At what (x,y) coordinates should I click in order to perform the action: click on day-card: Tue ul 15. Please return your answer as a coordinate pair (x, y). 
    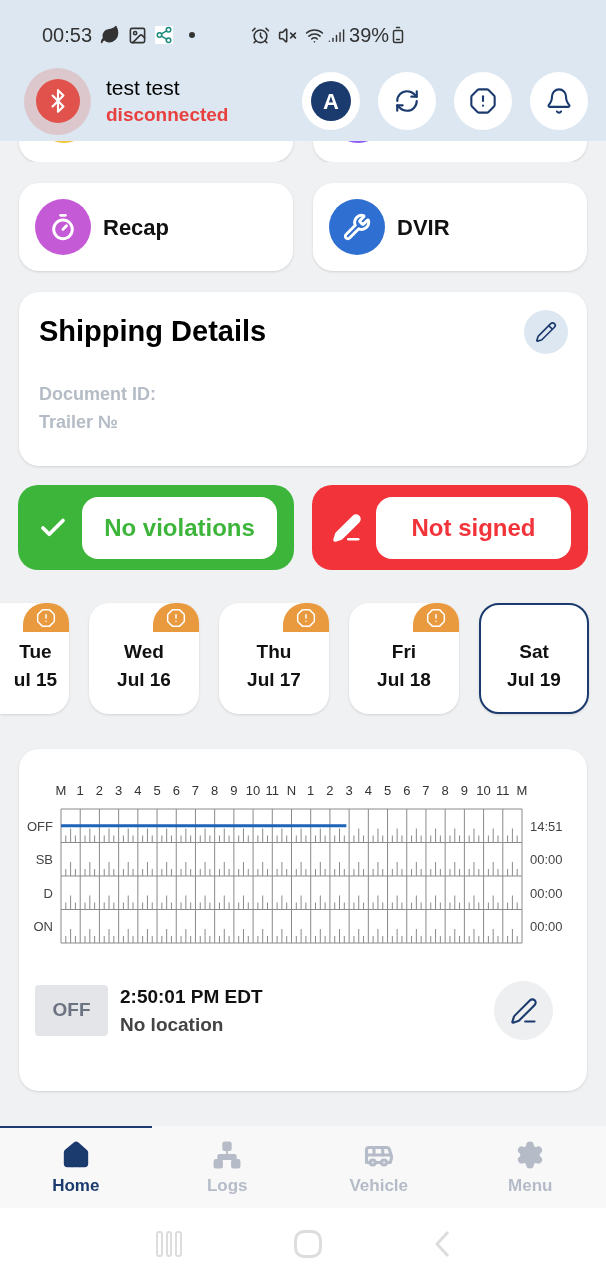
    Looking at the image, I should click on (34, 658).